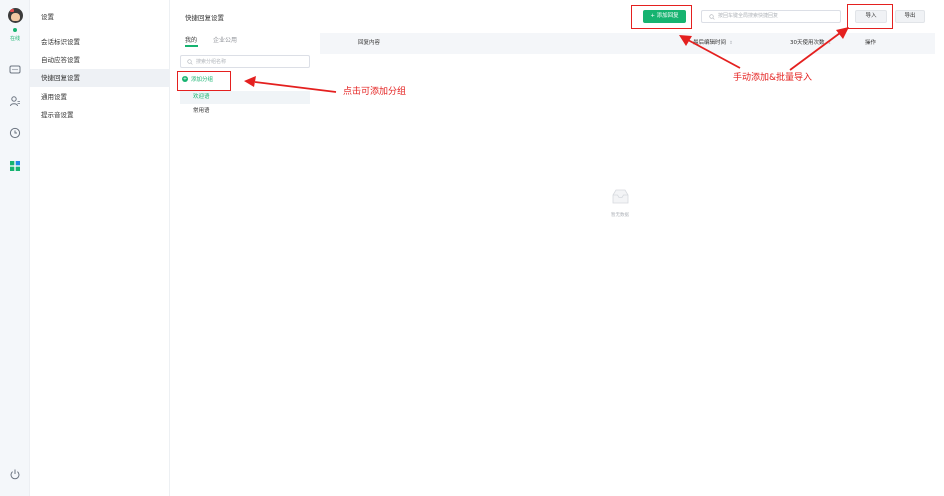  I want to click on empty-state-text: 暂无数据, so click(620, 215).